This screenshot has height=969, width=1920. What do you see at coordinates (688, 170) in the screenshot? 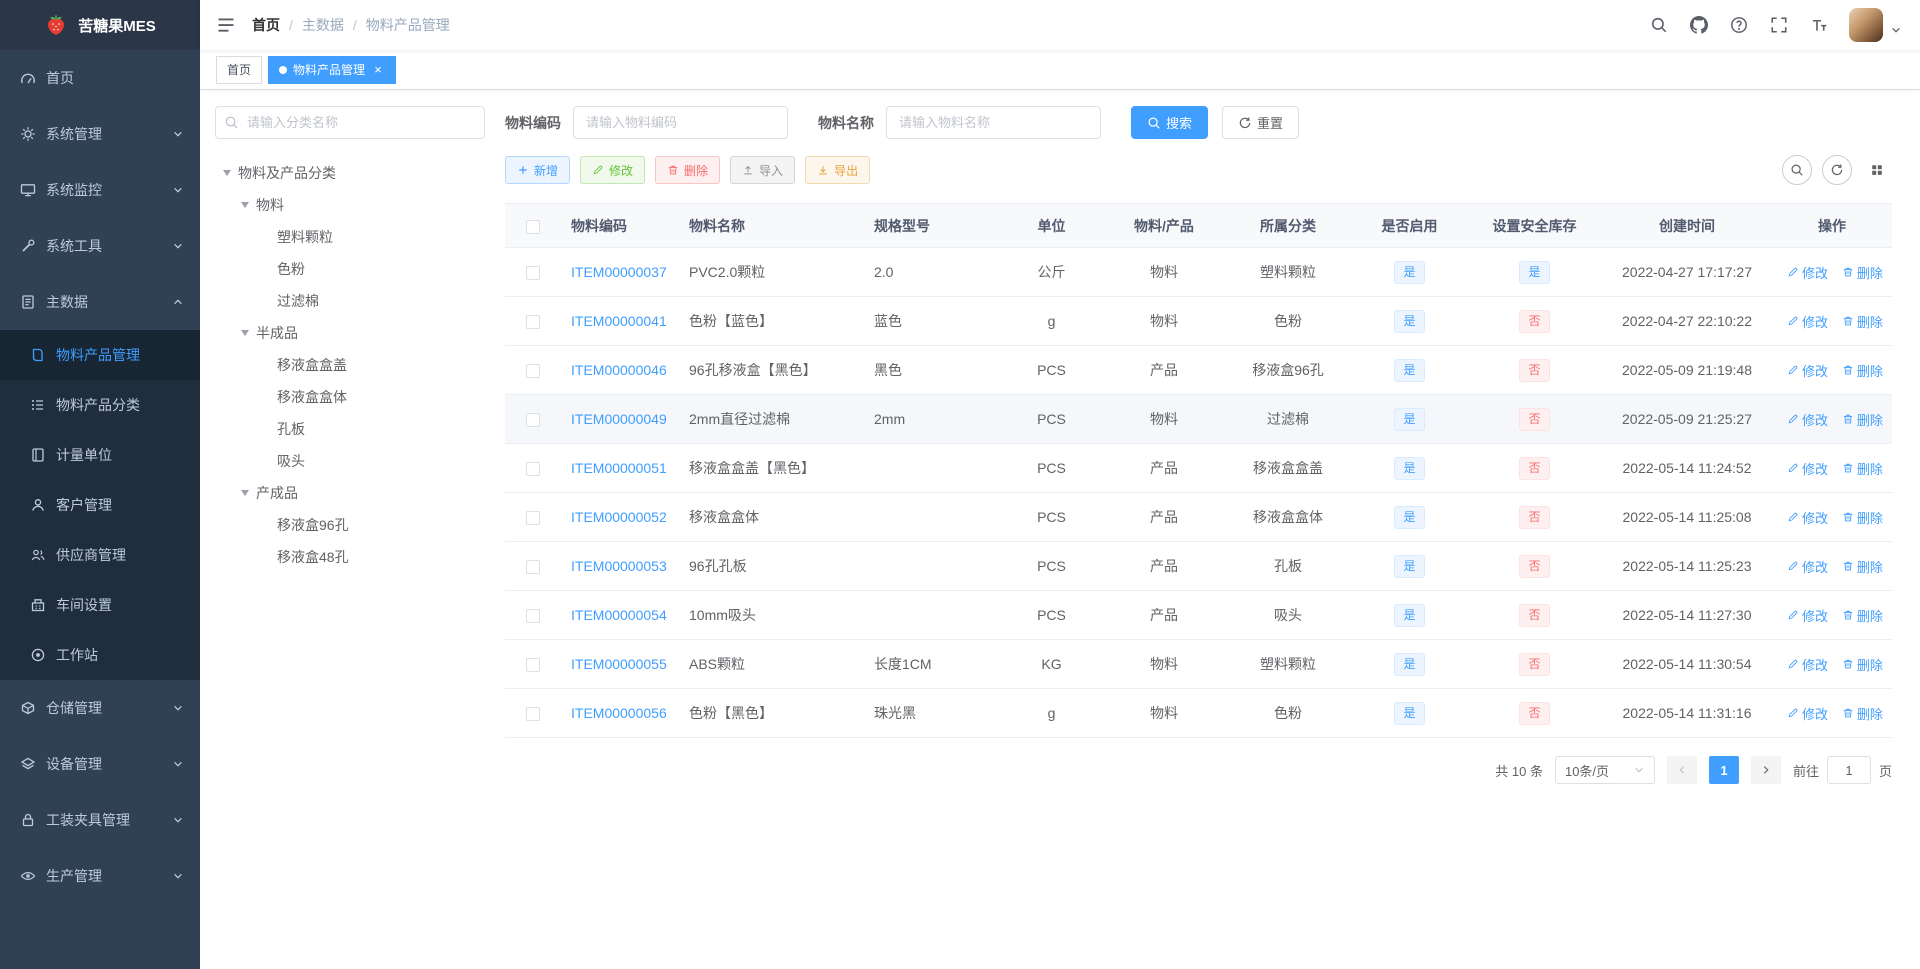
I see `delete-button: 删除` at bounding box center [688, 170].